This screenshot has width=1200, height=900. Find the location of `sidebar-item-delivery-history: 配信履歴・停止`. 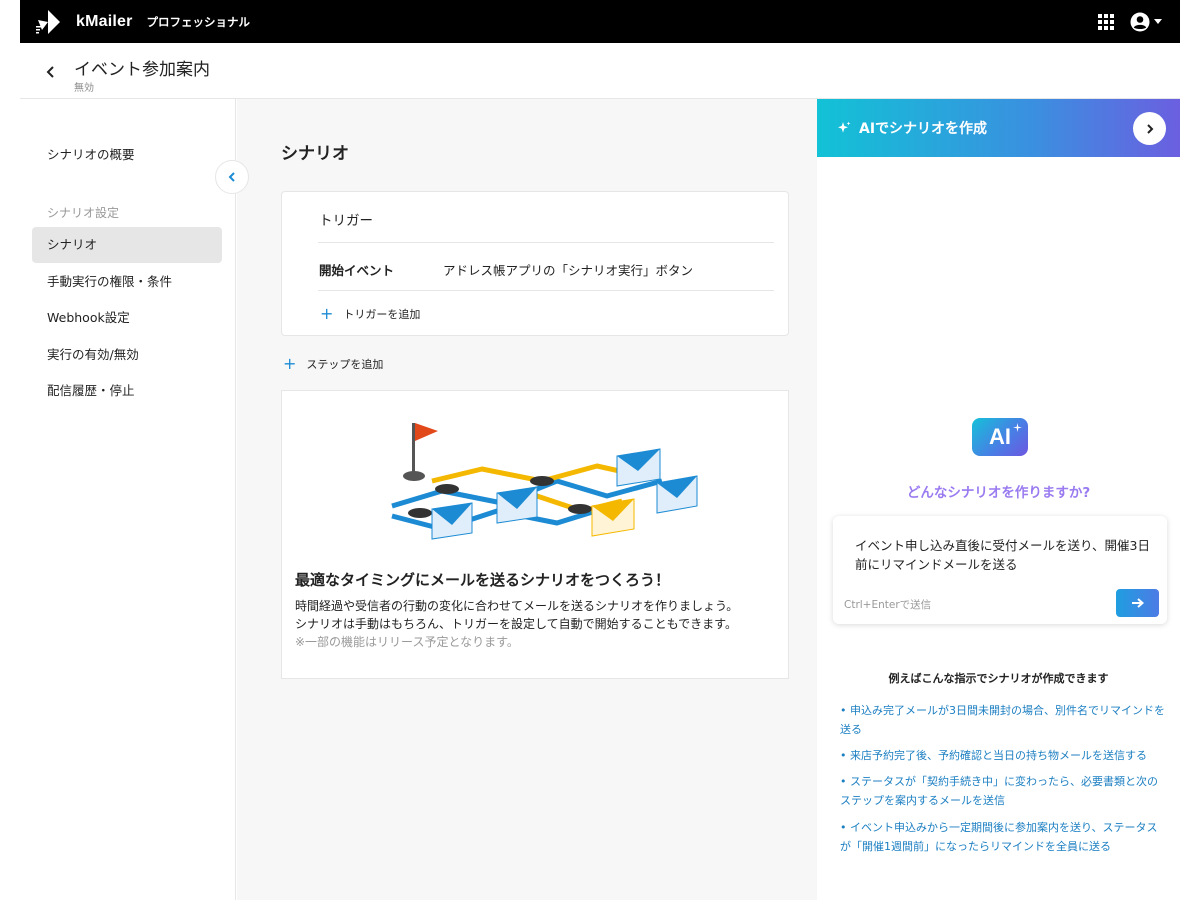

sidebar-item-delivery-history: 配信履歴・停止 is located at coordinates (127, 391).